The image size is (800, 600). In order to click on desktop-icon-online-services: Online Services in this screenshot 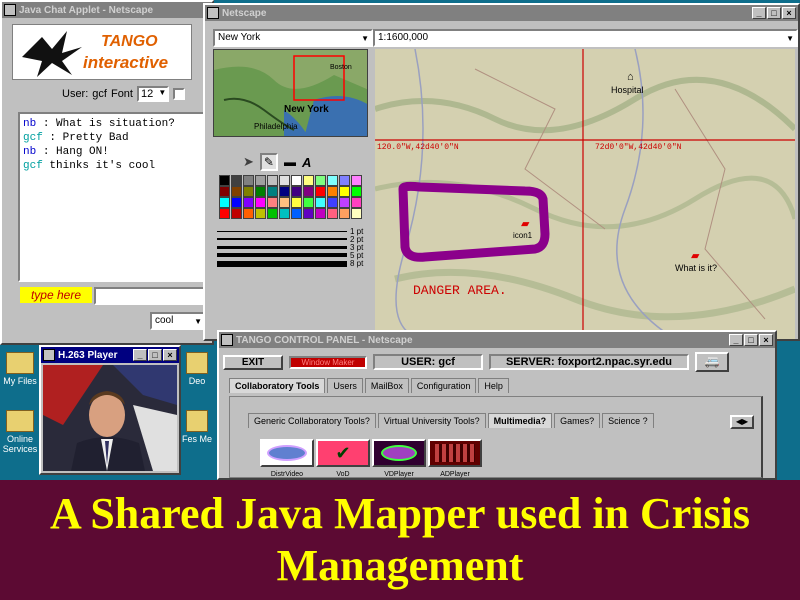, I will do `click(20, 432)`.